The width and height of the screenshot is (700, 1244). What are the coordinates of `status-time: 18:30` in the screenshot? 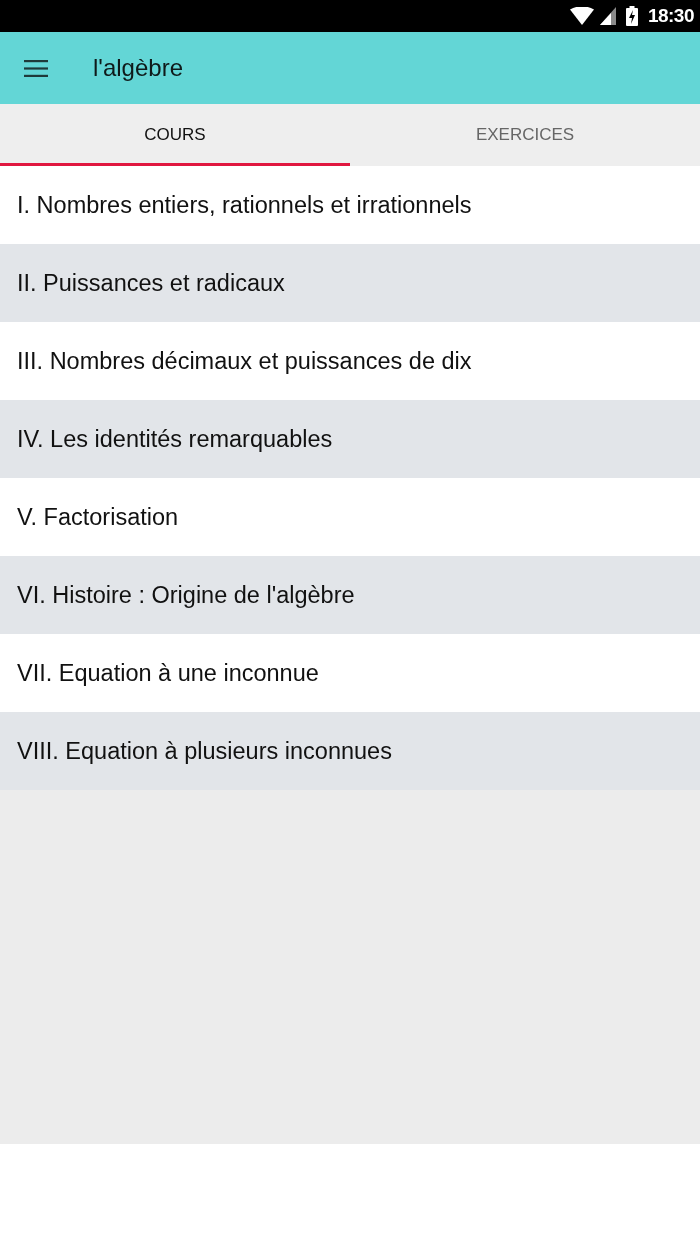 It's located at (670, 16).